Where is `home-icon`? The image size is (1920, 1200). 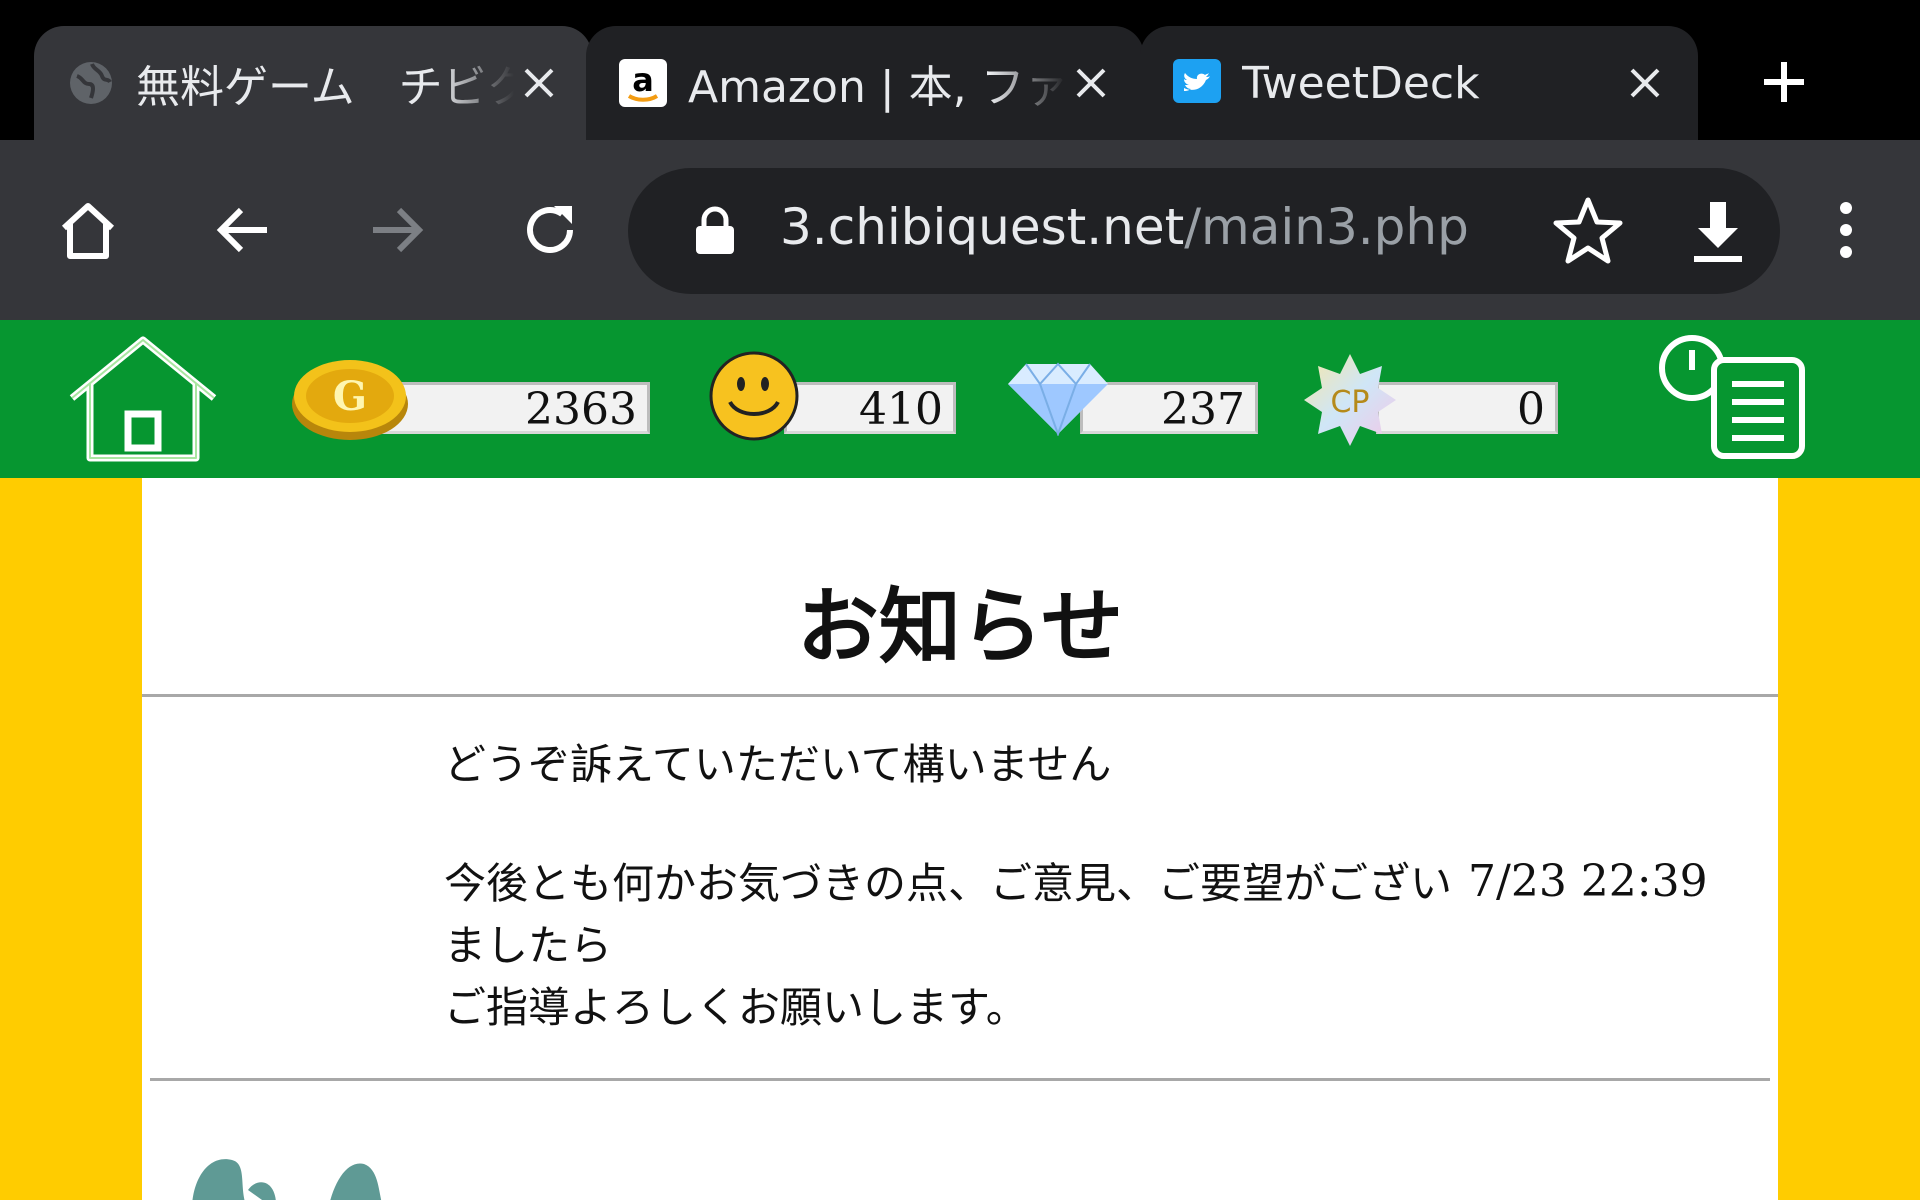 home-icon is located at coordinates (88, 231).